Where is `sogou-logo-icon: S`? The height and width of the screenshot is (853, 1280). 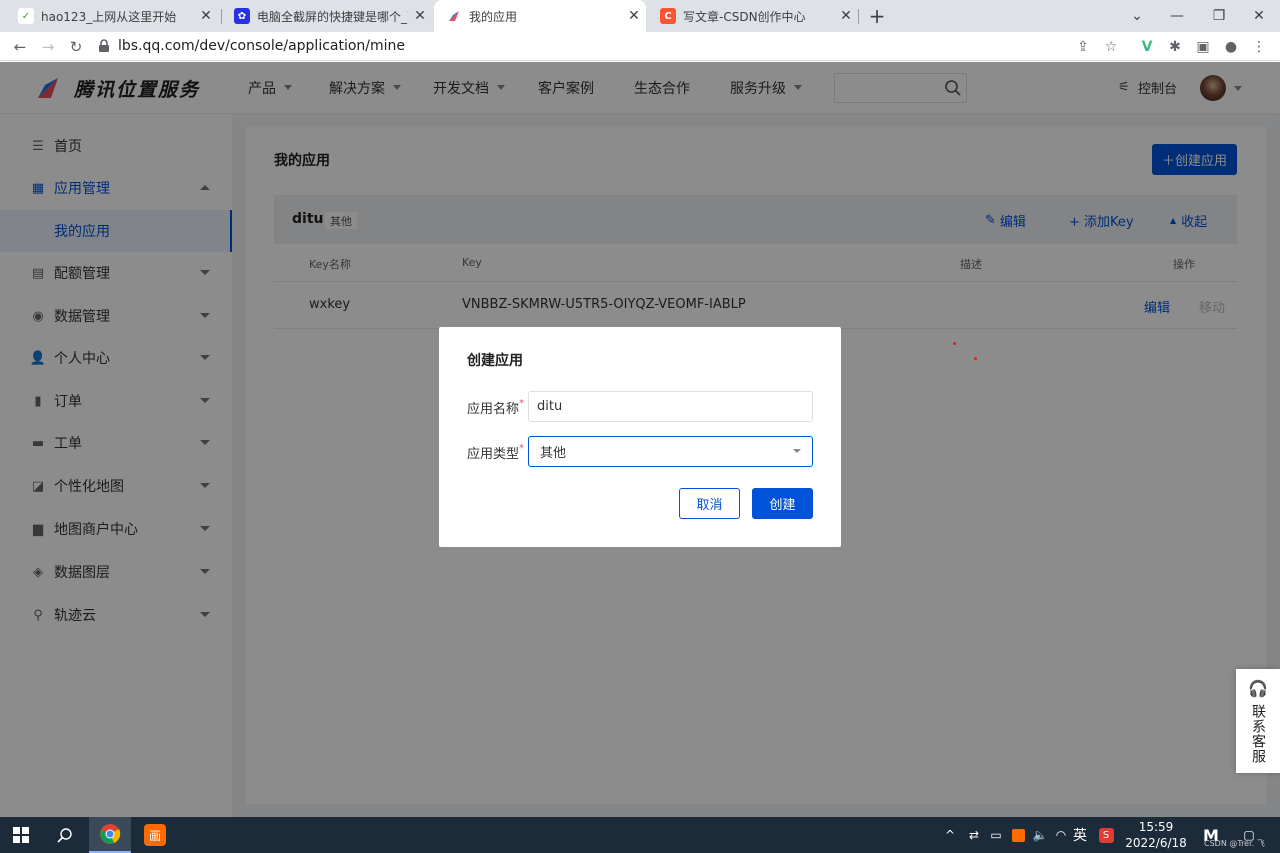
sogou-logo-icon: S is located at coordinates (1106, 835).